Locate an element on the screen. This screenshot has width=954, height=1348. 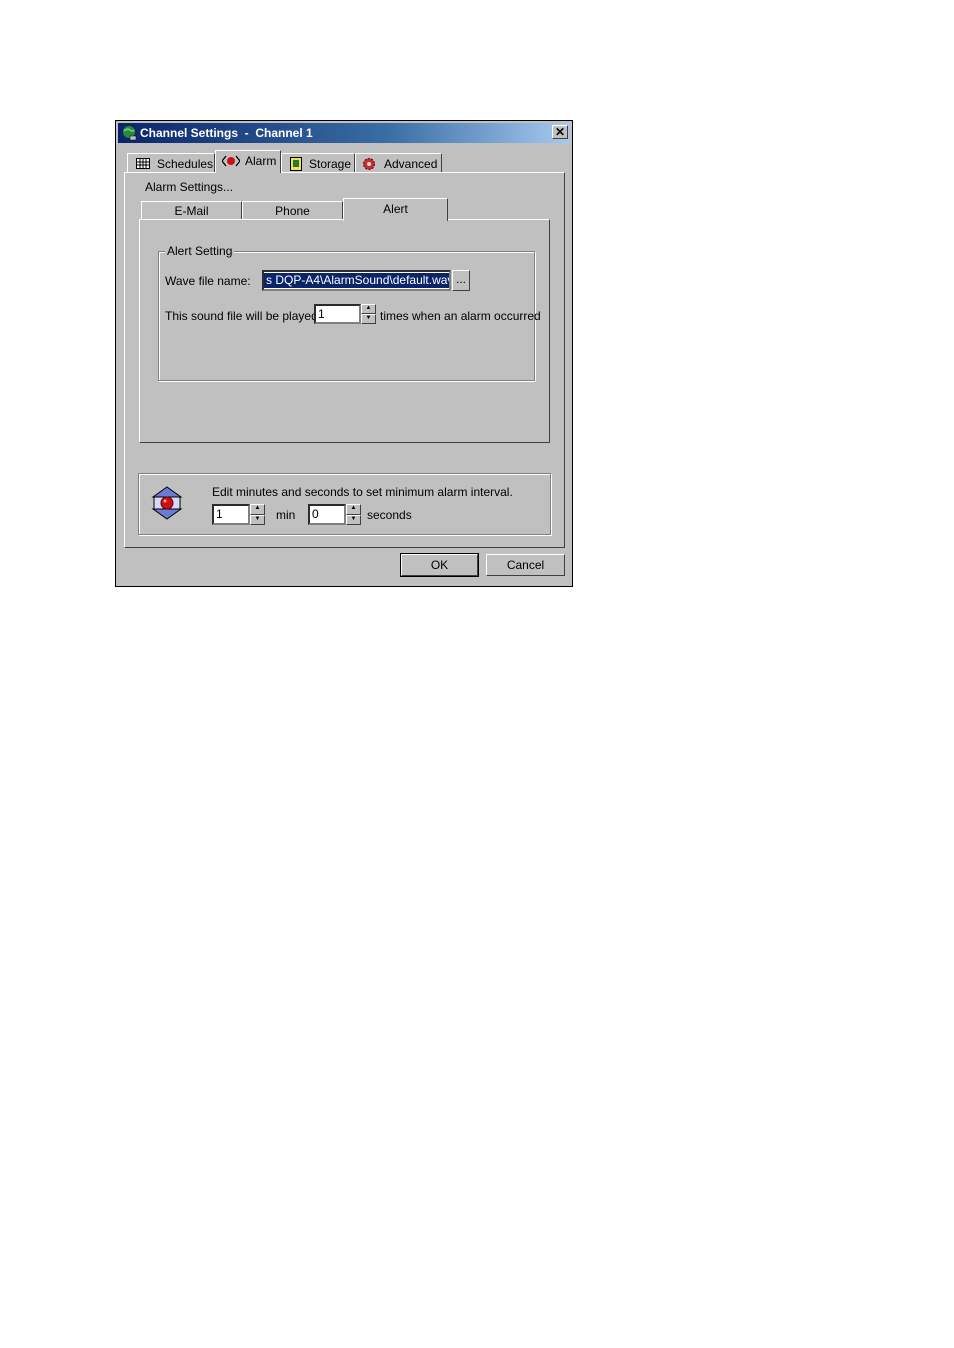
interval-min-value: 1 is located at coordinates (219, 514).